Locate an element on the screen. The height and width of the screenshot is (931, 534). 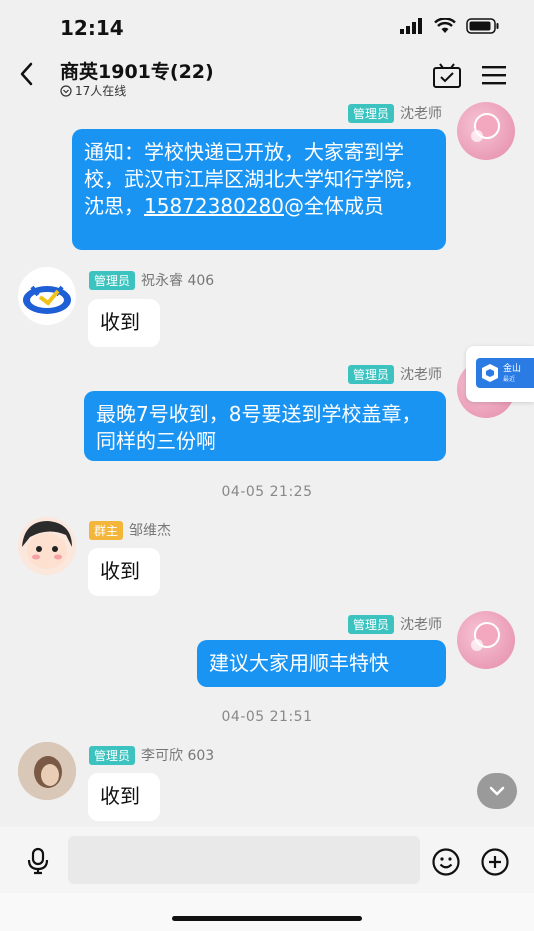
message-text: 最晚7号收到，8号要送到学校盖章，同样的三份啊 is located at coordinates (259, 427).